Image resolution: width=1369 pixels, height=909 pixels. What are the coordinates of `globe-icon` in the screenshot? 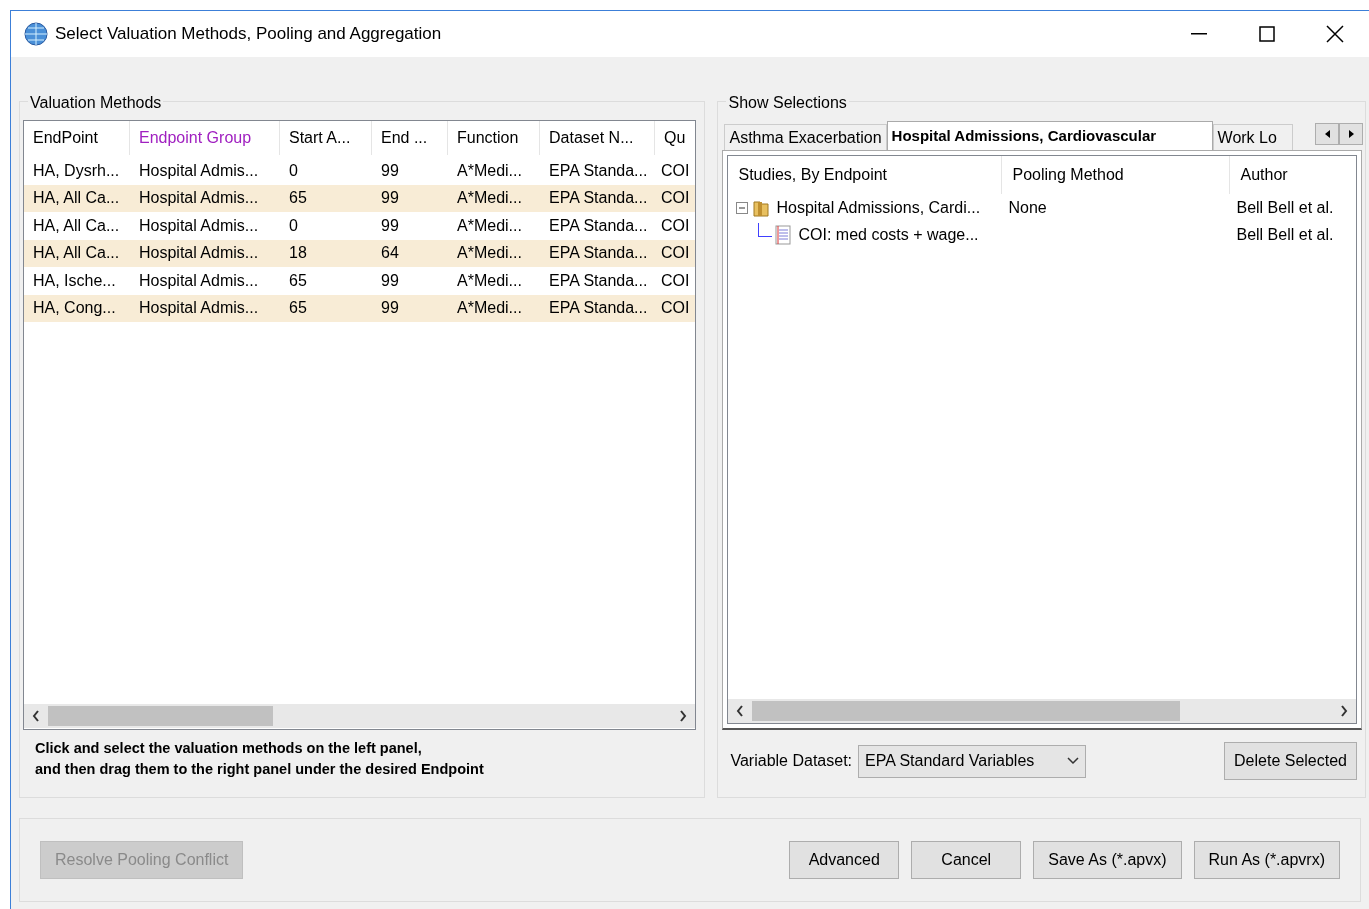 It's located at (36, 34).